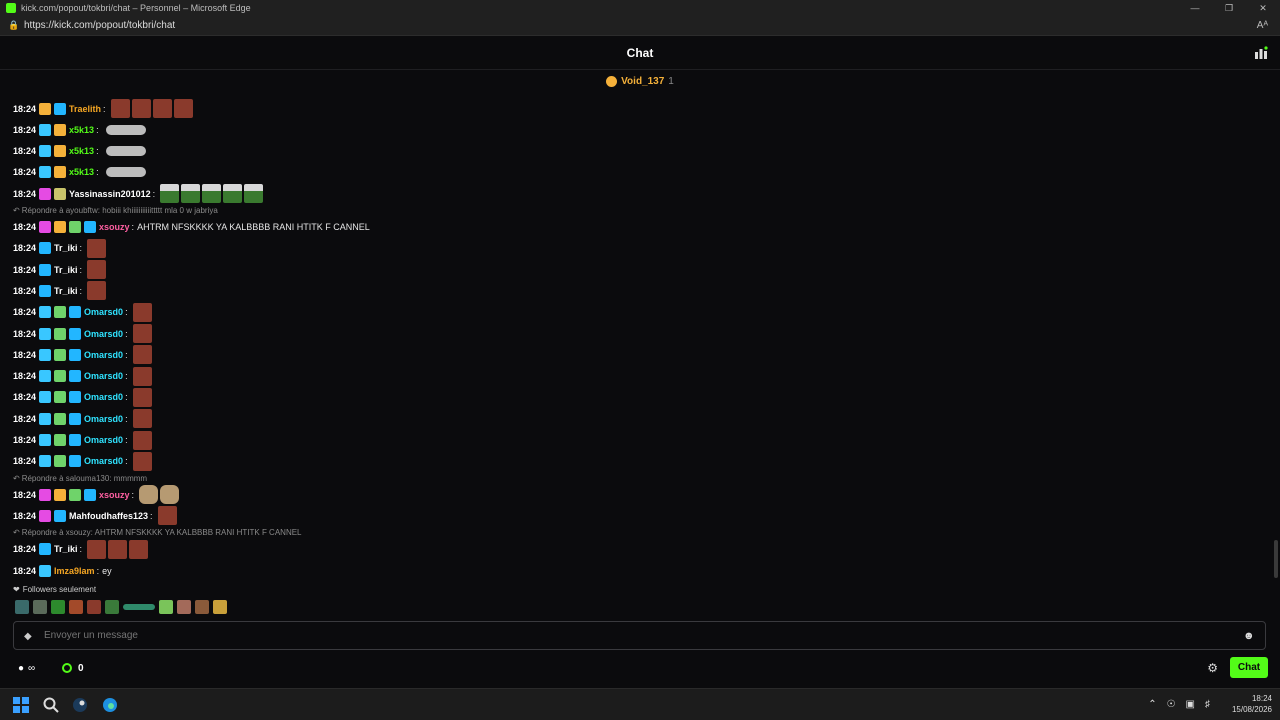  What do you see at coordinates (108, 516) in the screenshot?
I see `username: Mahfoudhaffes123` at bounding box center [108, 516].